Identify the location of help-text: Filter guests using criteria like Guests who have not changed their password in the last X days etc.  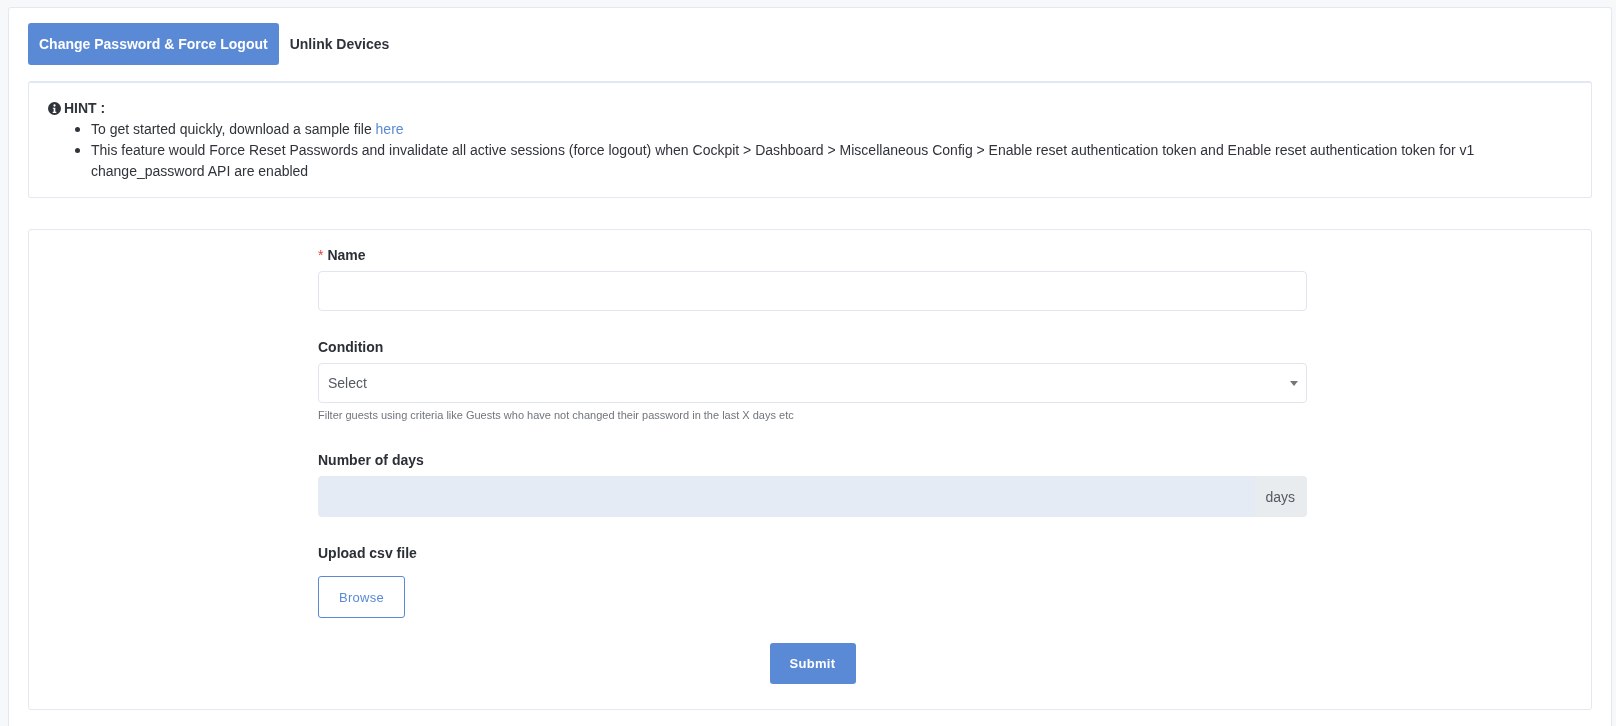
(556, 415).